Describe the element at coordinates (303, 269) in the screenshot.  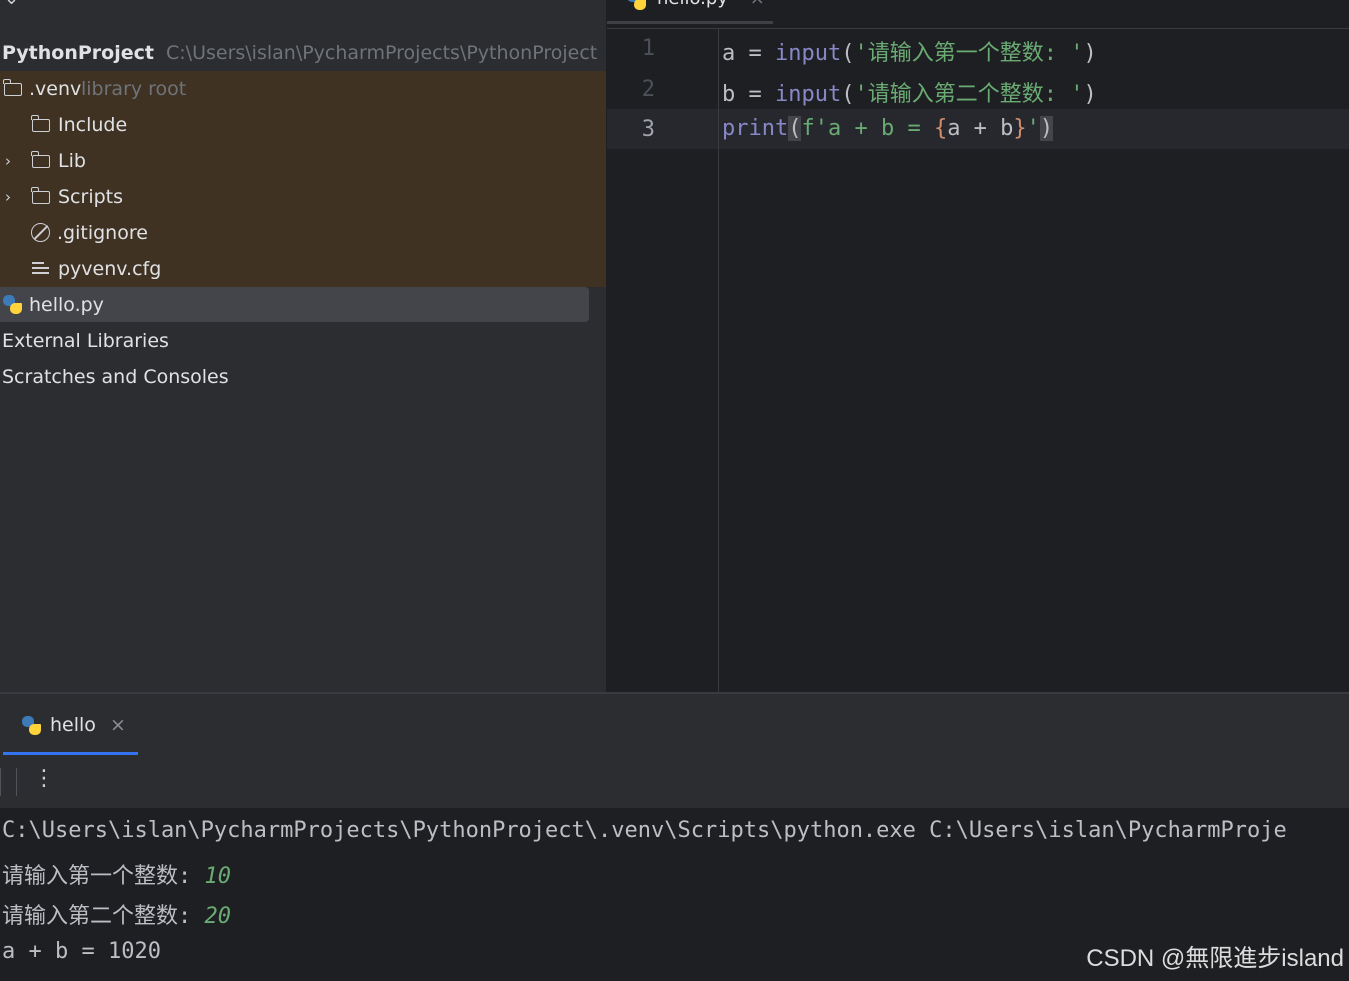
I see `tree-item-pyvenv: pyvenv.cfg` at that location.